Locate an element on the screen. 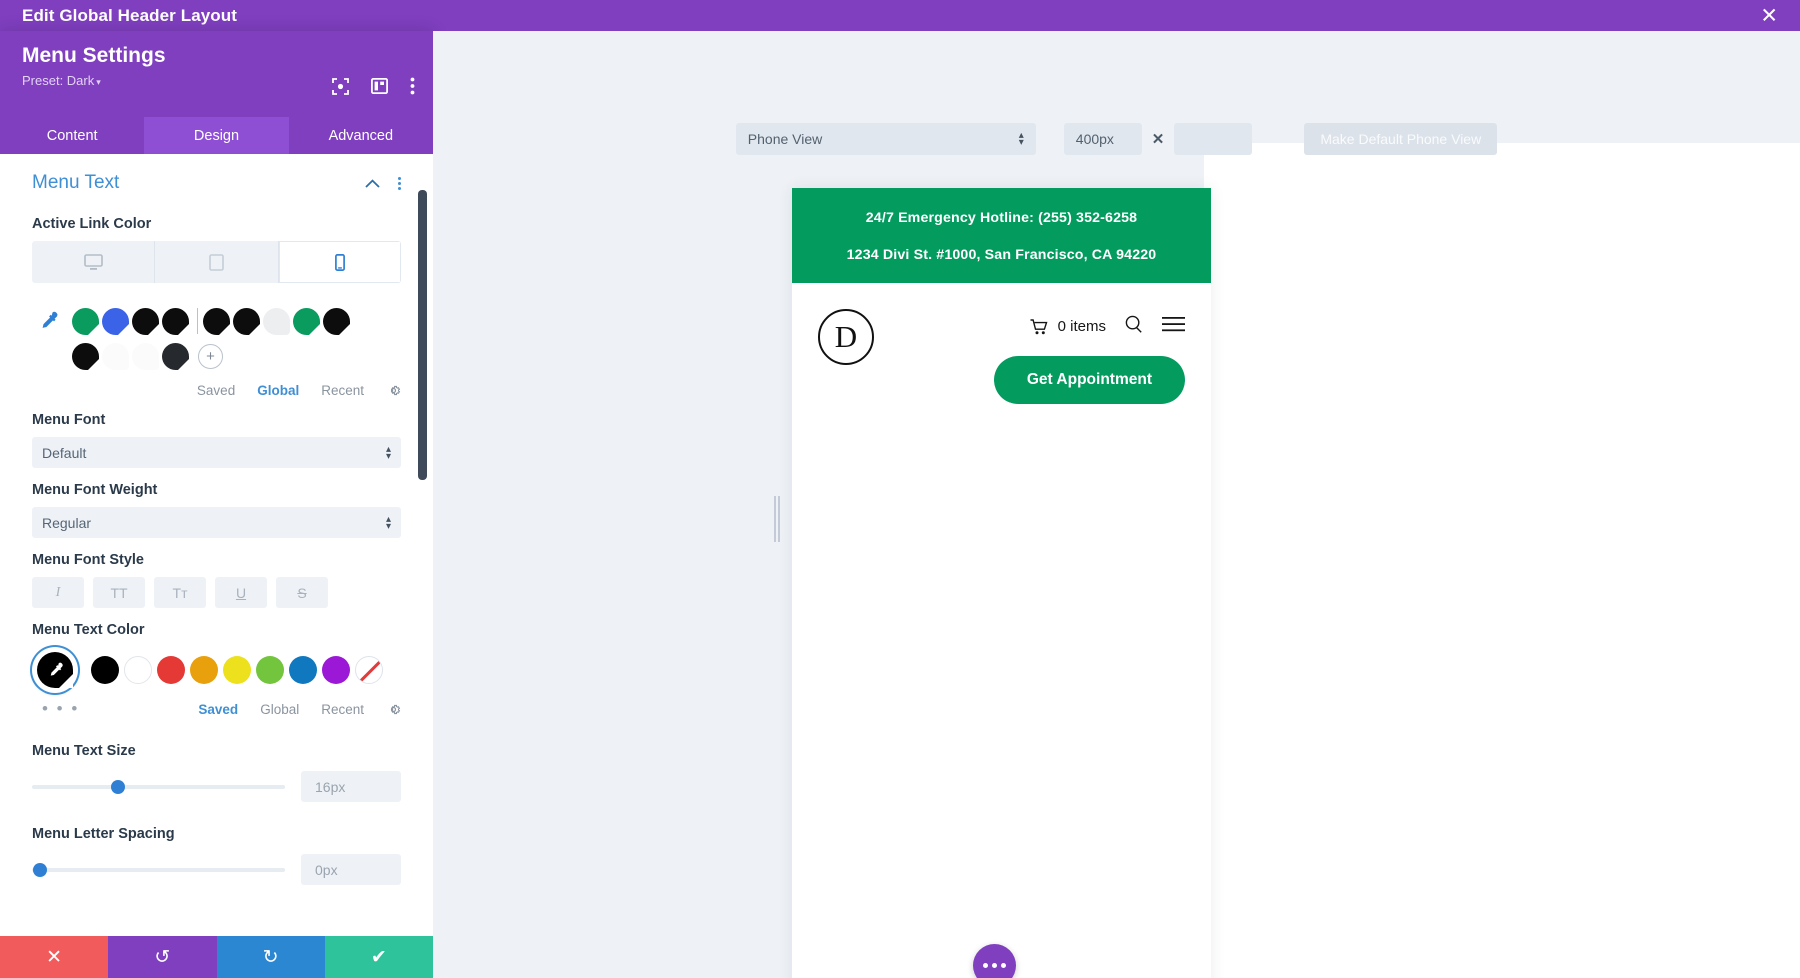  text-color-tab-saved: Saved is located at coordinates (218, 709).